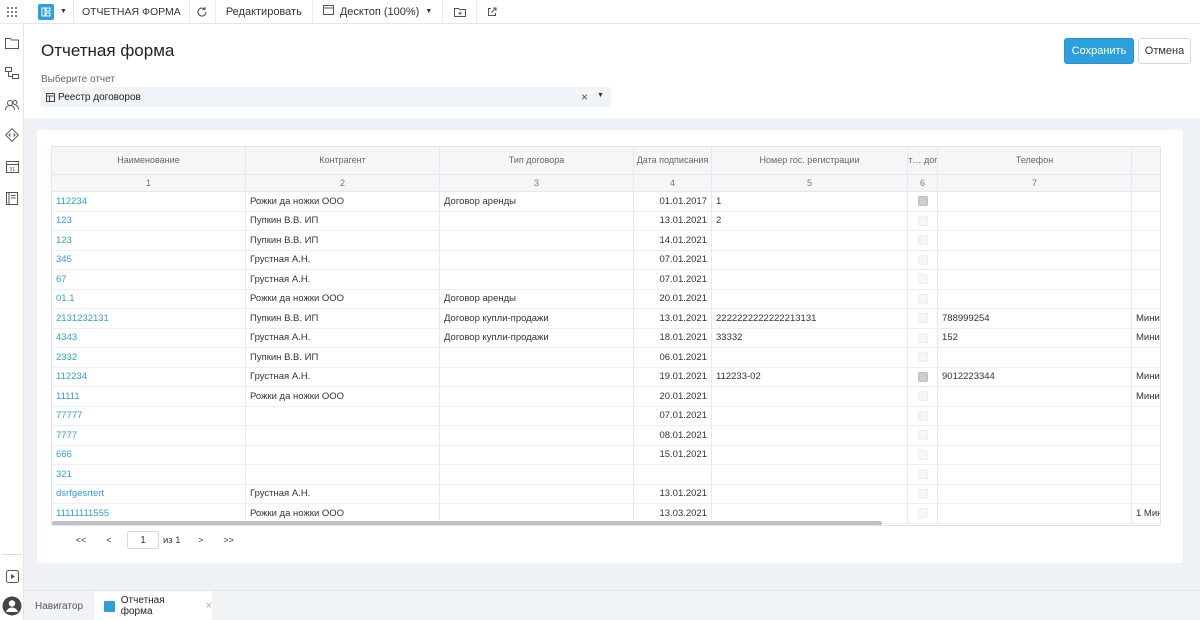 The height and width of the screenshot is (620, 1200). What do you see at coordinates (209, 606) in the screenshot?
I see `close-icon: ×` at bounding box center [209, 606].